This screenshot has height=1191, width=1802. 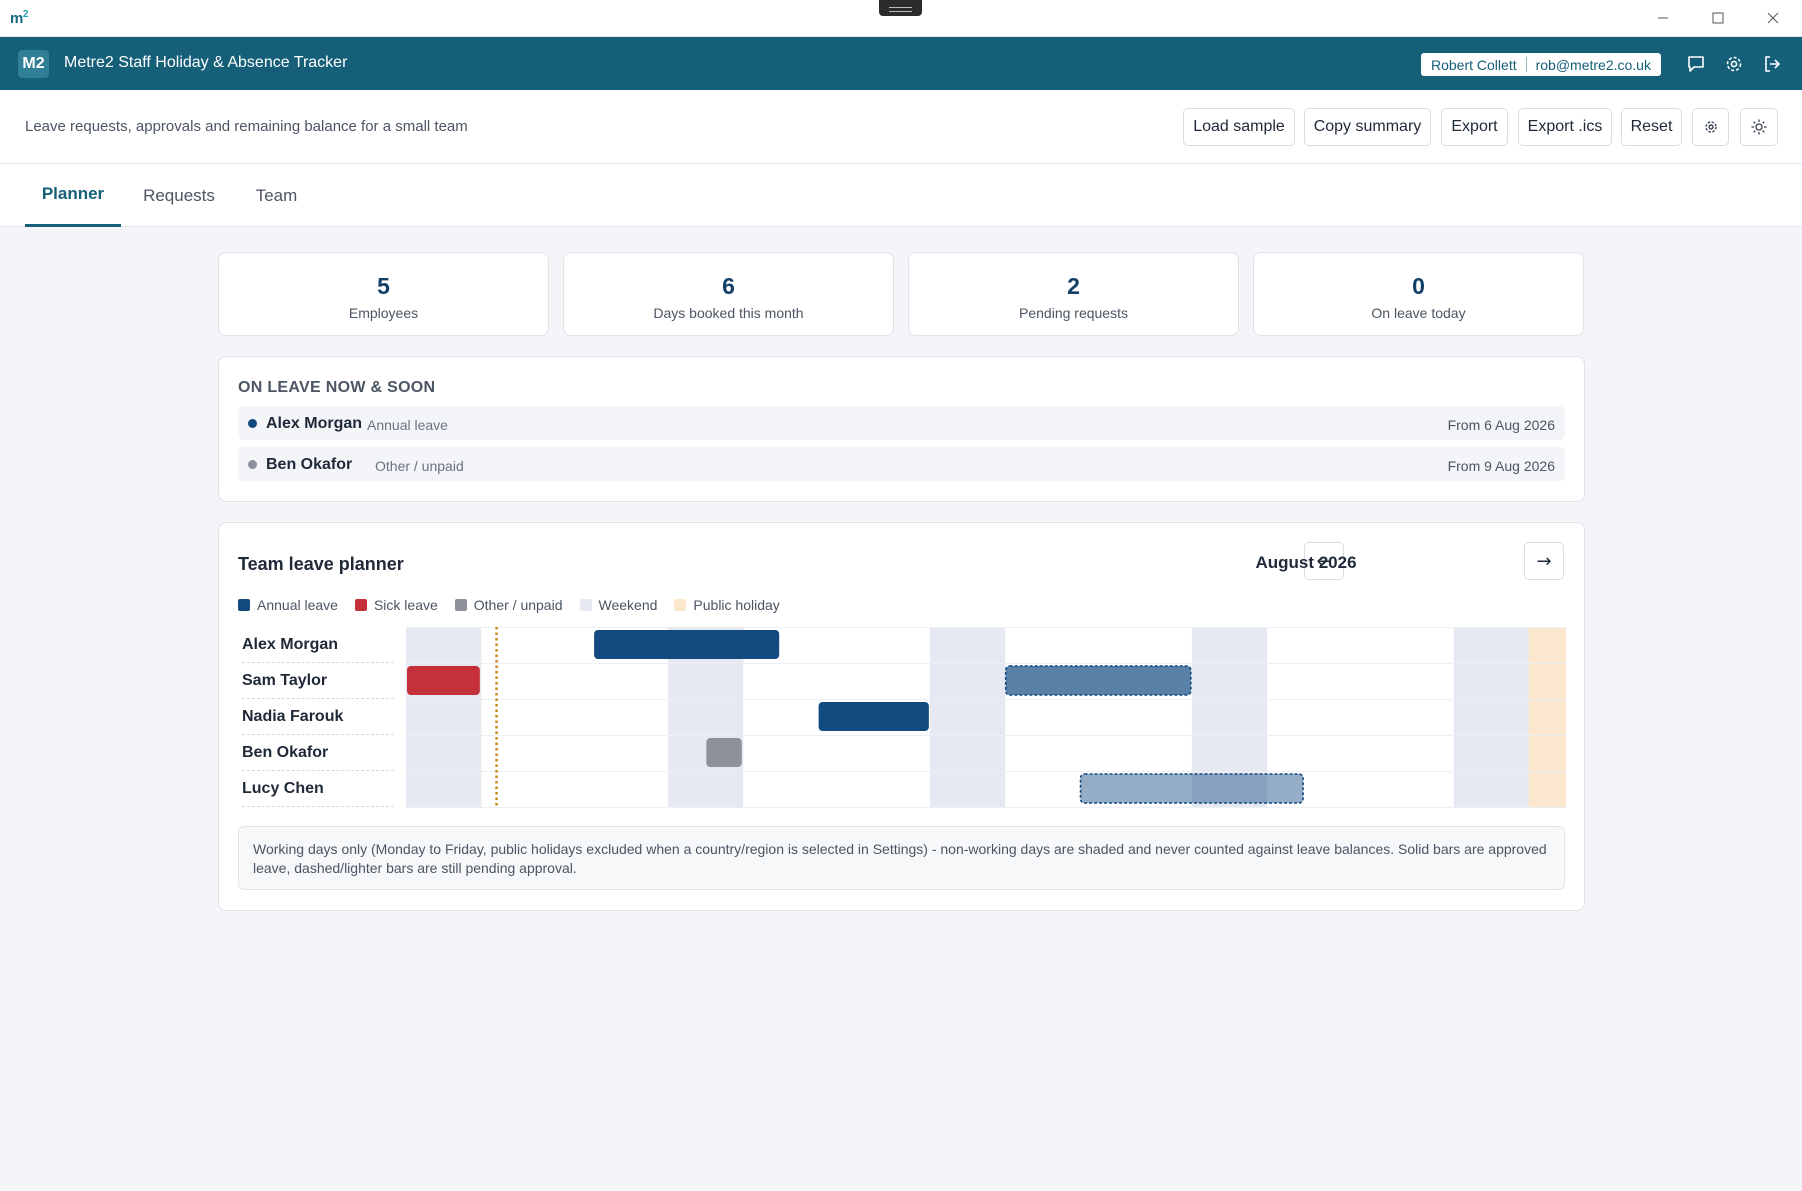 I want to click on stat-value: 5, so click(x=383, y=286).